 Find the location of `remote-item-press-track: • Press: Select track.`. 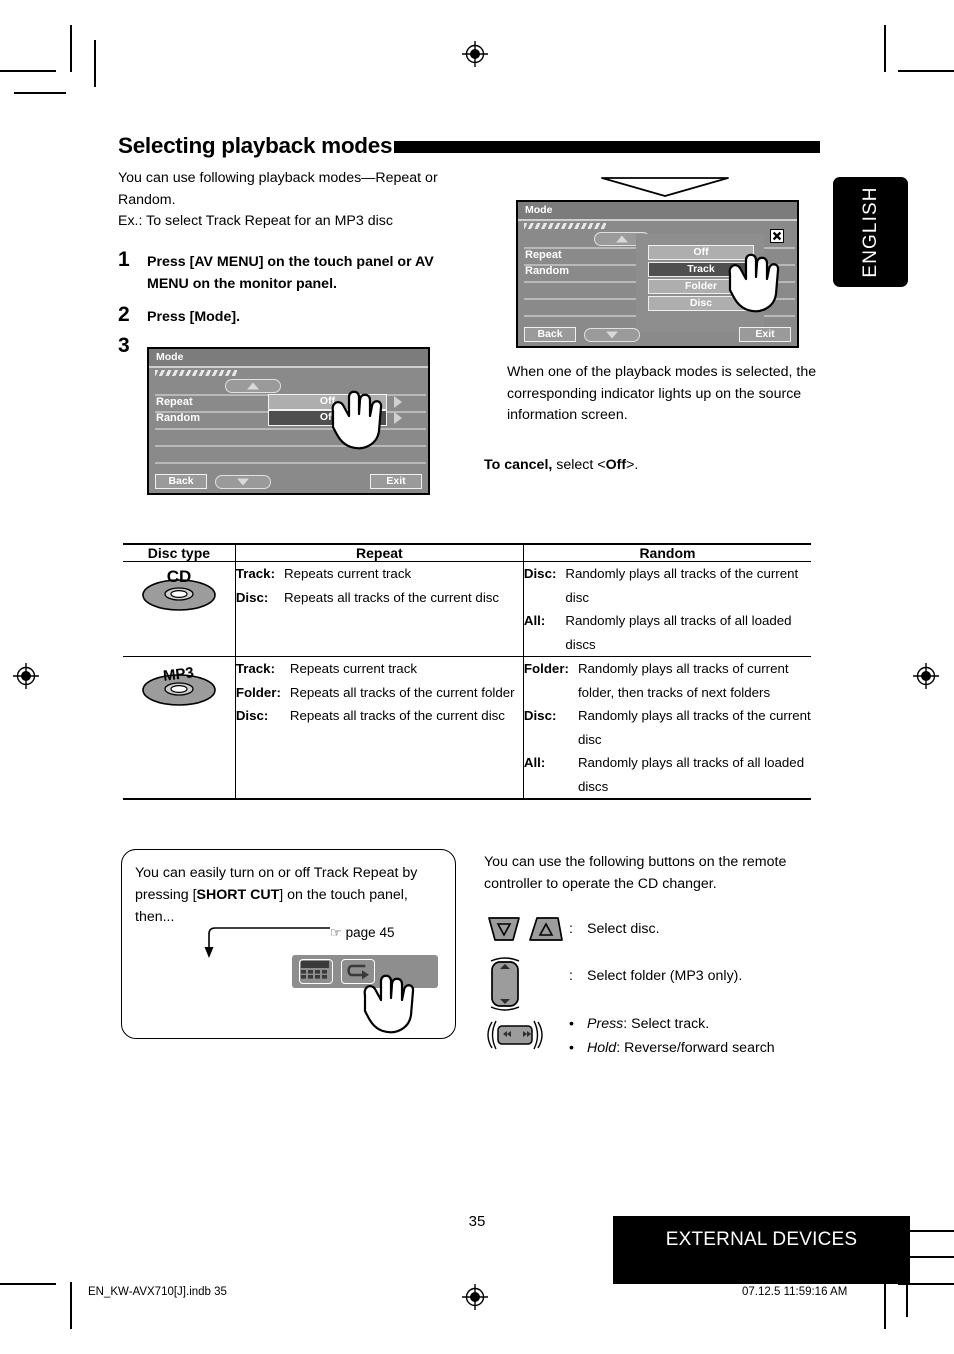

remote-item-press-track: • Press: Select track. is located at coordinates (699, 1024).